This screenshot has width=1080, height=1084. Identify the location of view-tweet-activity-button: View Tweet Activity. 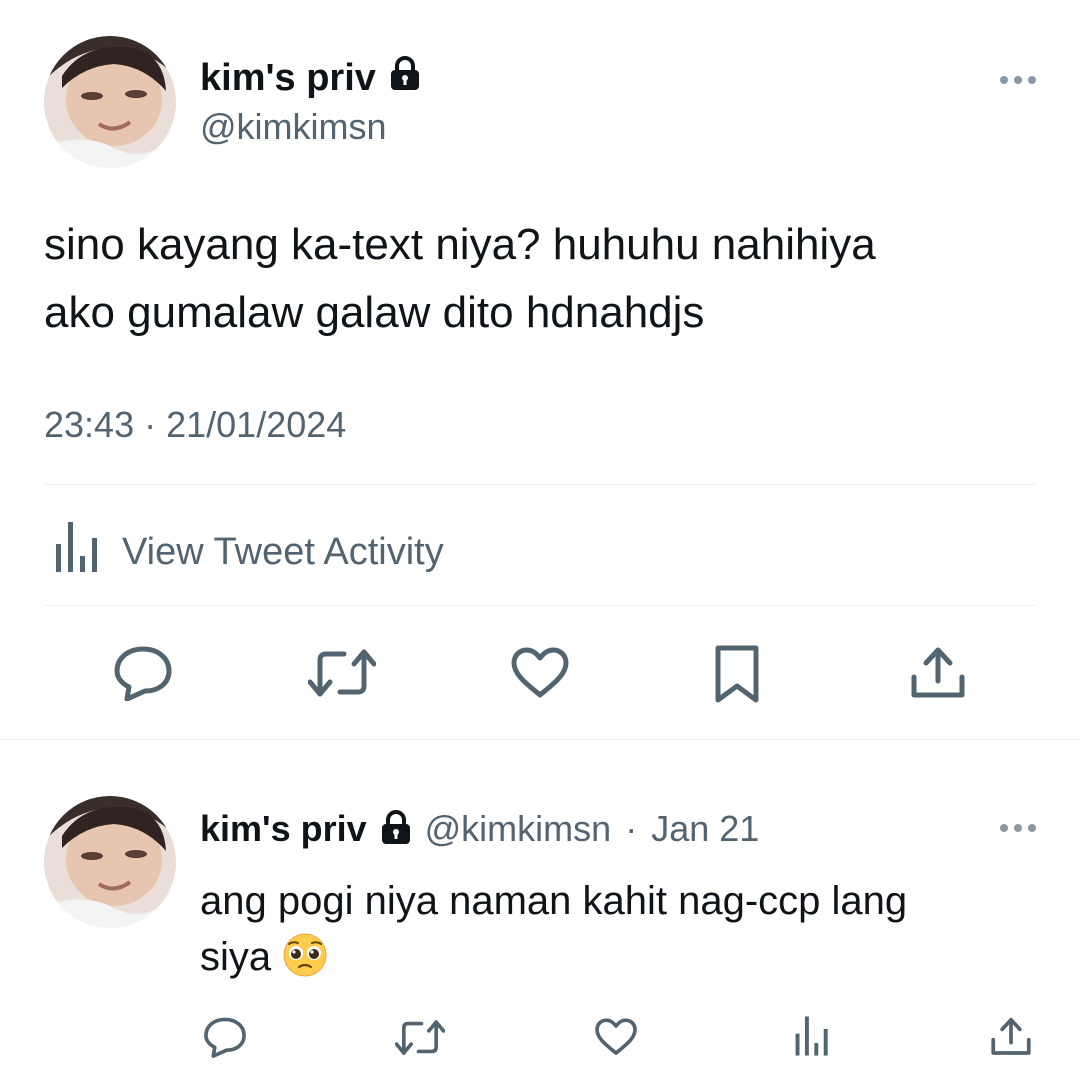
(249, 552).